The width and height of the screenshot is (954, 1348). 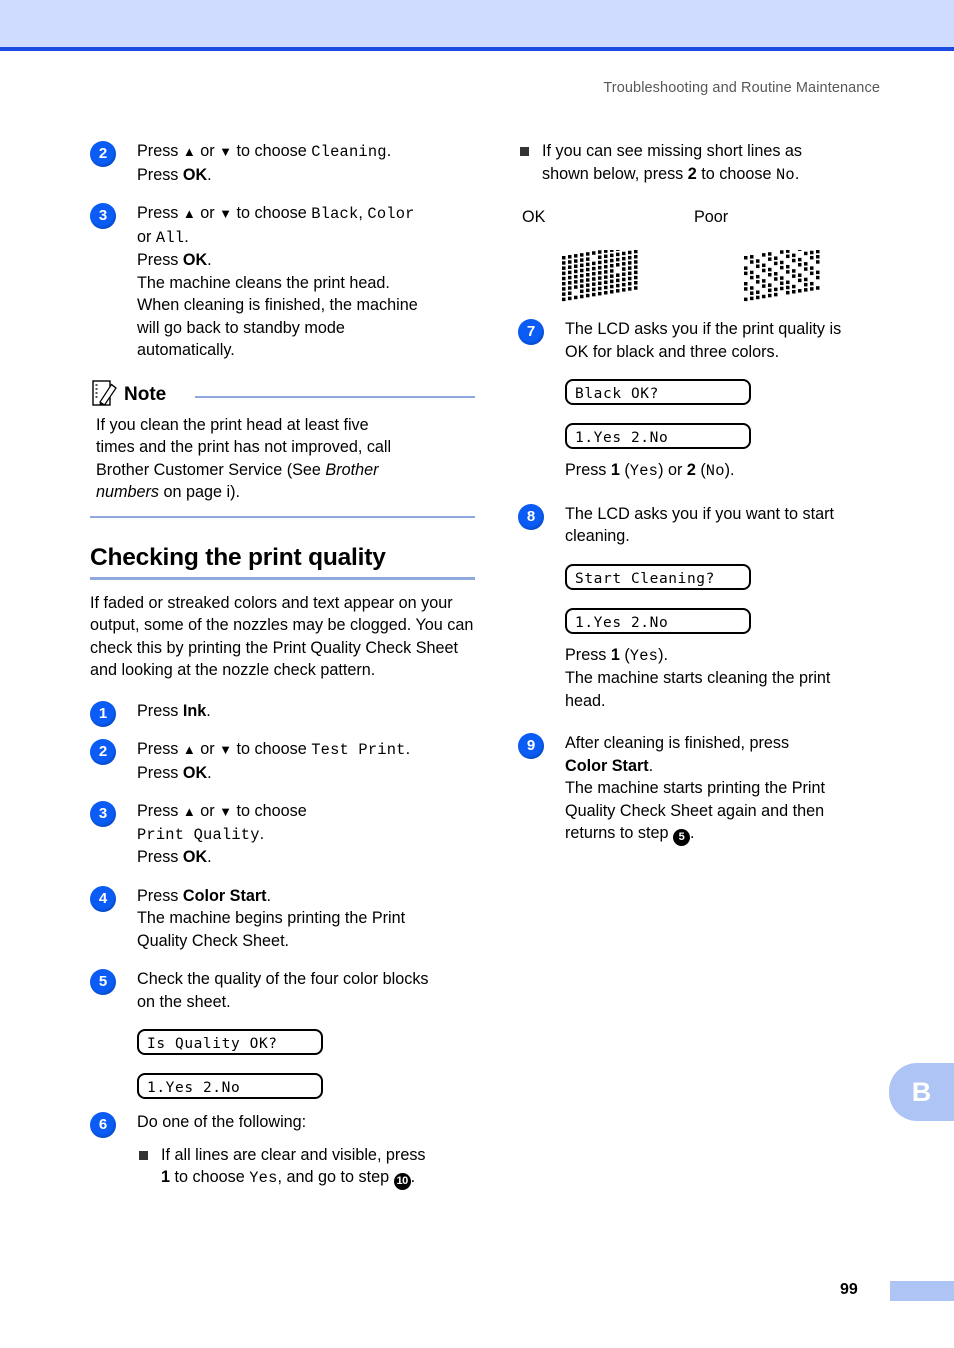 I want to click on lcd-group-quality: Is Quality OK? 1.Yes 2.No, so click(x=282, y=1064).